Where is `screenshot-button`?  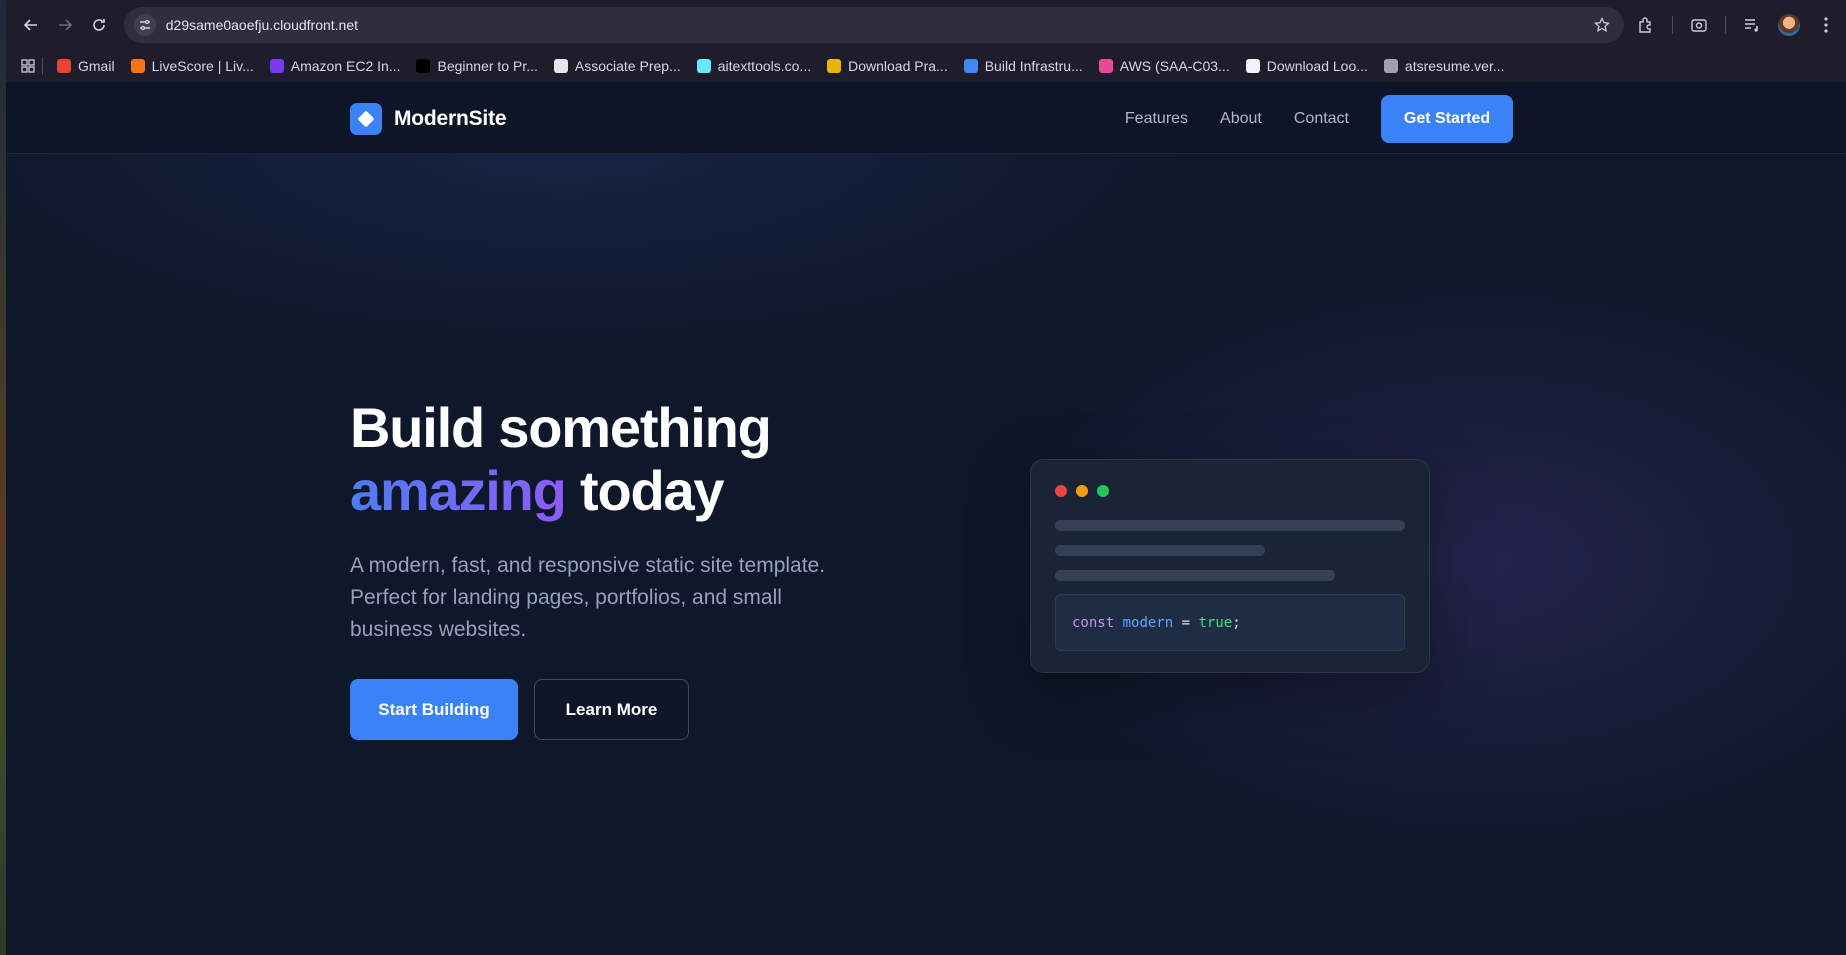
screenshot-button is located at coordinates (1699, 25).